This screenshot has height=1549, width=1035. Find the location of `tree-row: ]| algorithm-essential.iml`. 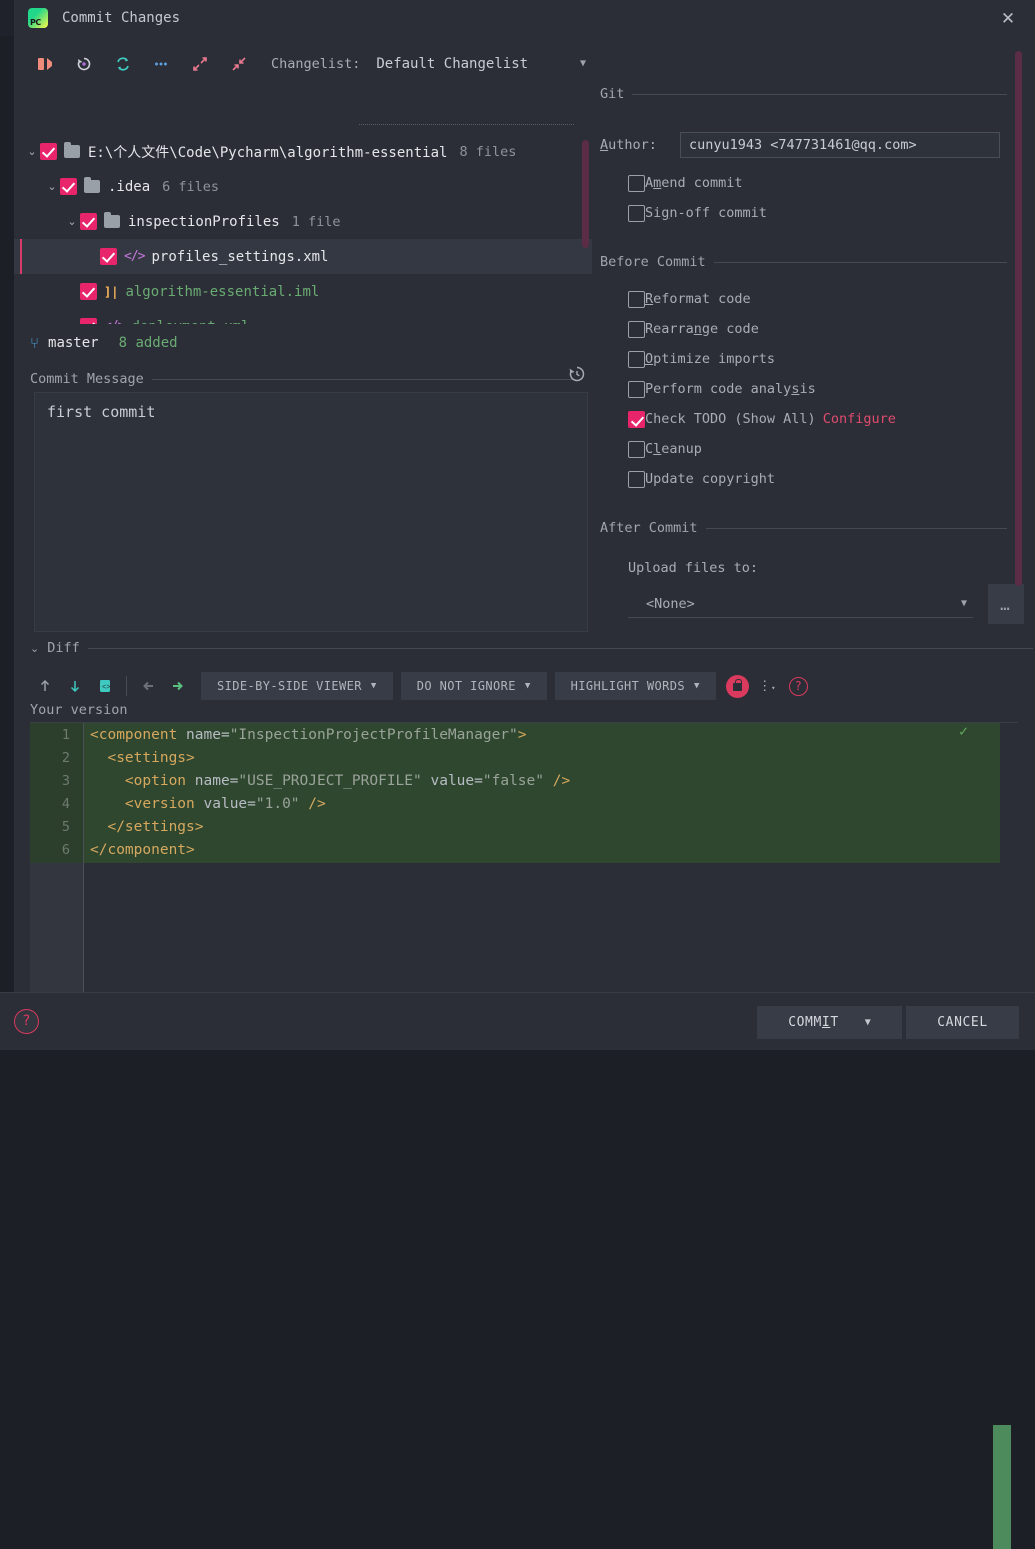

tree-row: ]| algorithm-essential.iml is located at coordinates (303, 291).